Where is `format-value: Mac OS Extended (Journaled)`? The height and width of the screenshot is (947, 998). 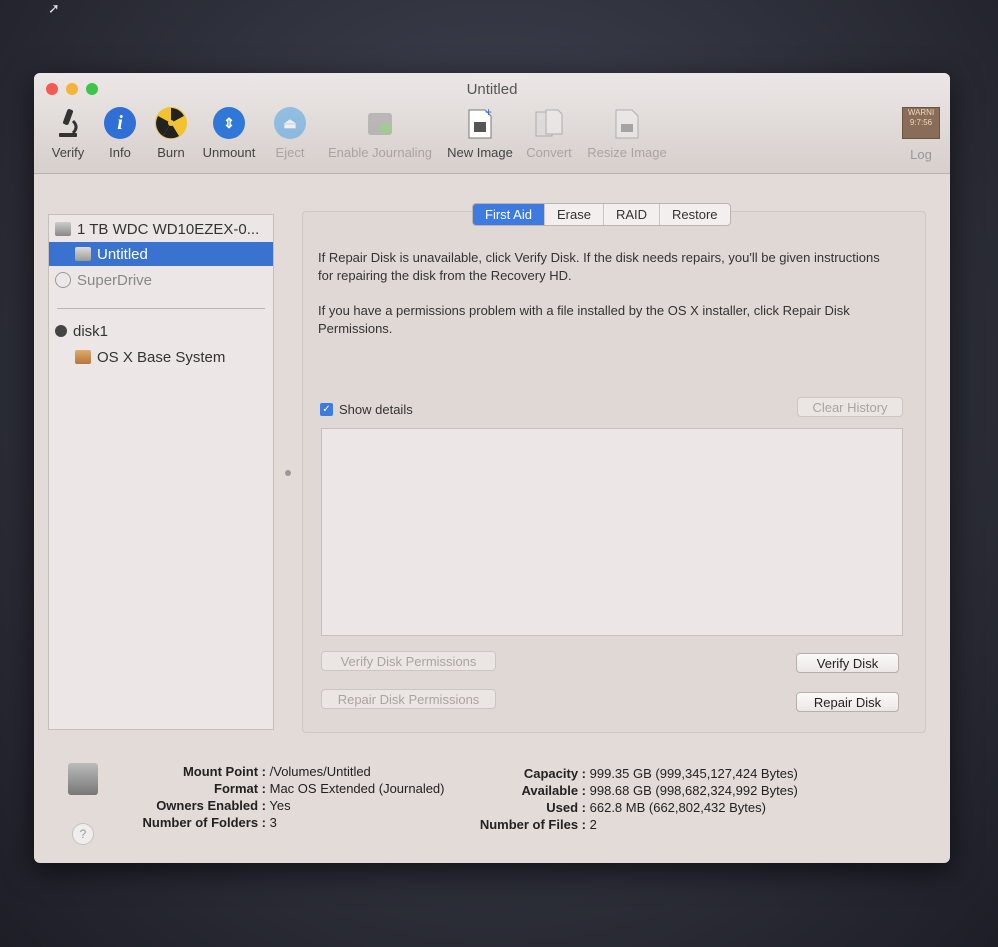 format-value: Mac OS Extended (Journaled) is located at coordinates (357, 788).